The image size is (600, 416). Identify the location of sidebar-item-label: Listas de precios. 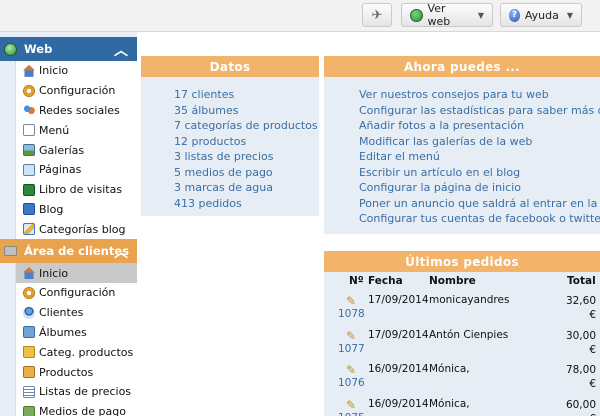
(85, 392).